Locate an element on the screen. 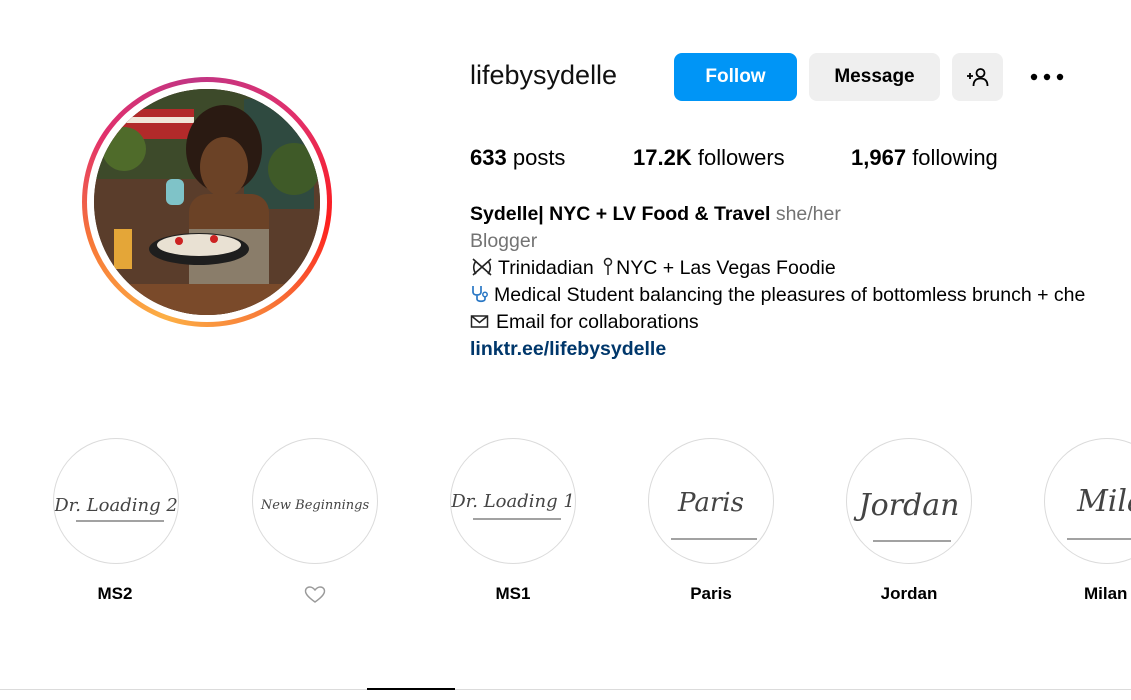 This screenshot has width=1131, height=700. highlight-cover-art: Mila is located at coordinates (1099, 512).